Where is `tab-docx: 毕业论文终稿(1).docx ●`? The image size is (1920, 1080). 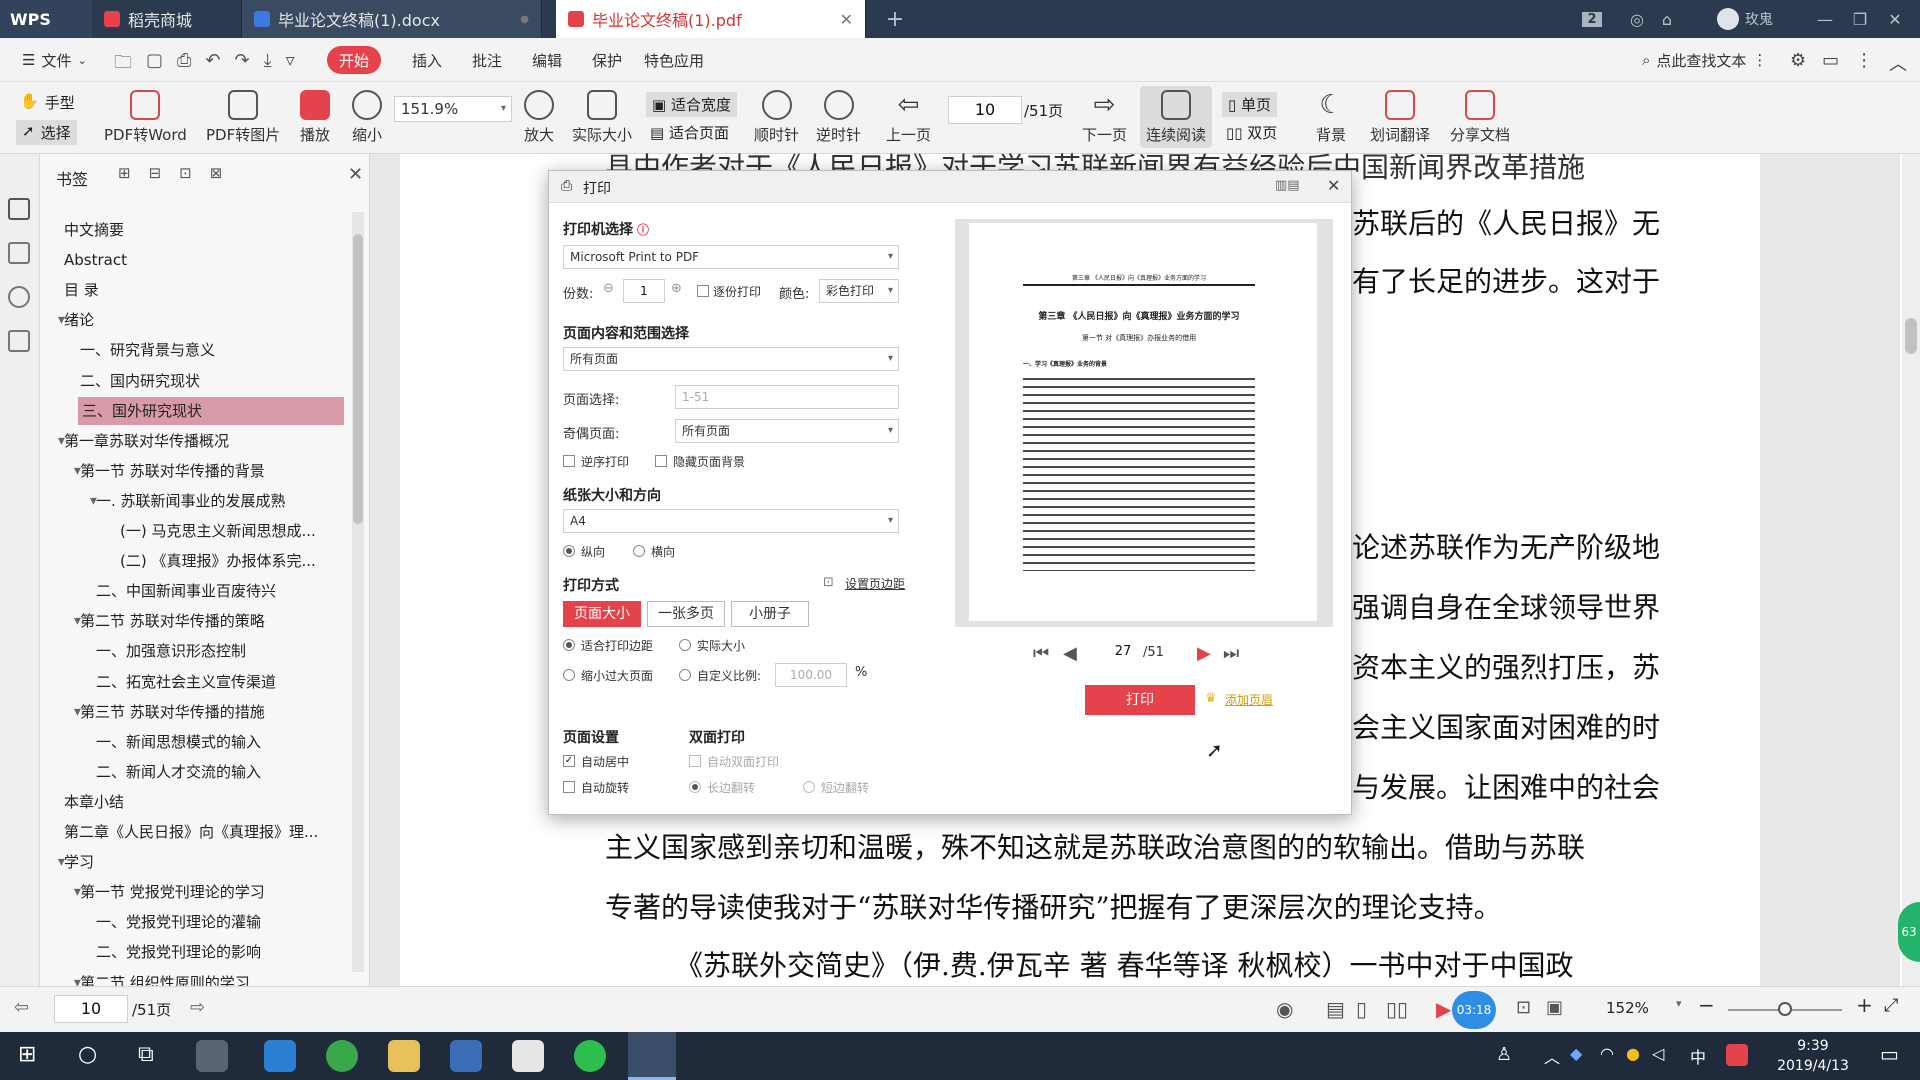 tab-docx: 毕业论文终稿(1).docx ● is located at coordinates (392, 19).